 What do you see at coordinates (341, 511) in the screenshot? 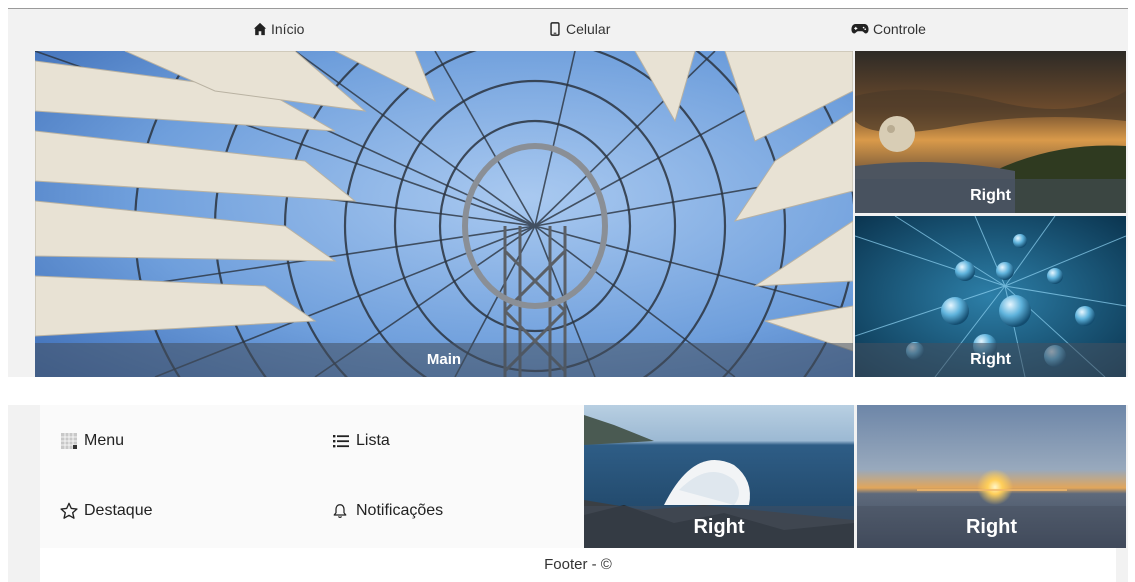
I see `bell-icon` at bounding box center [341, 511].